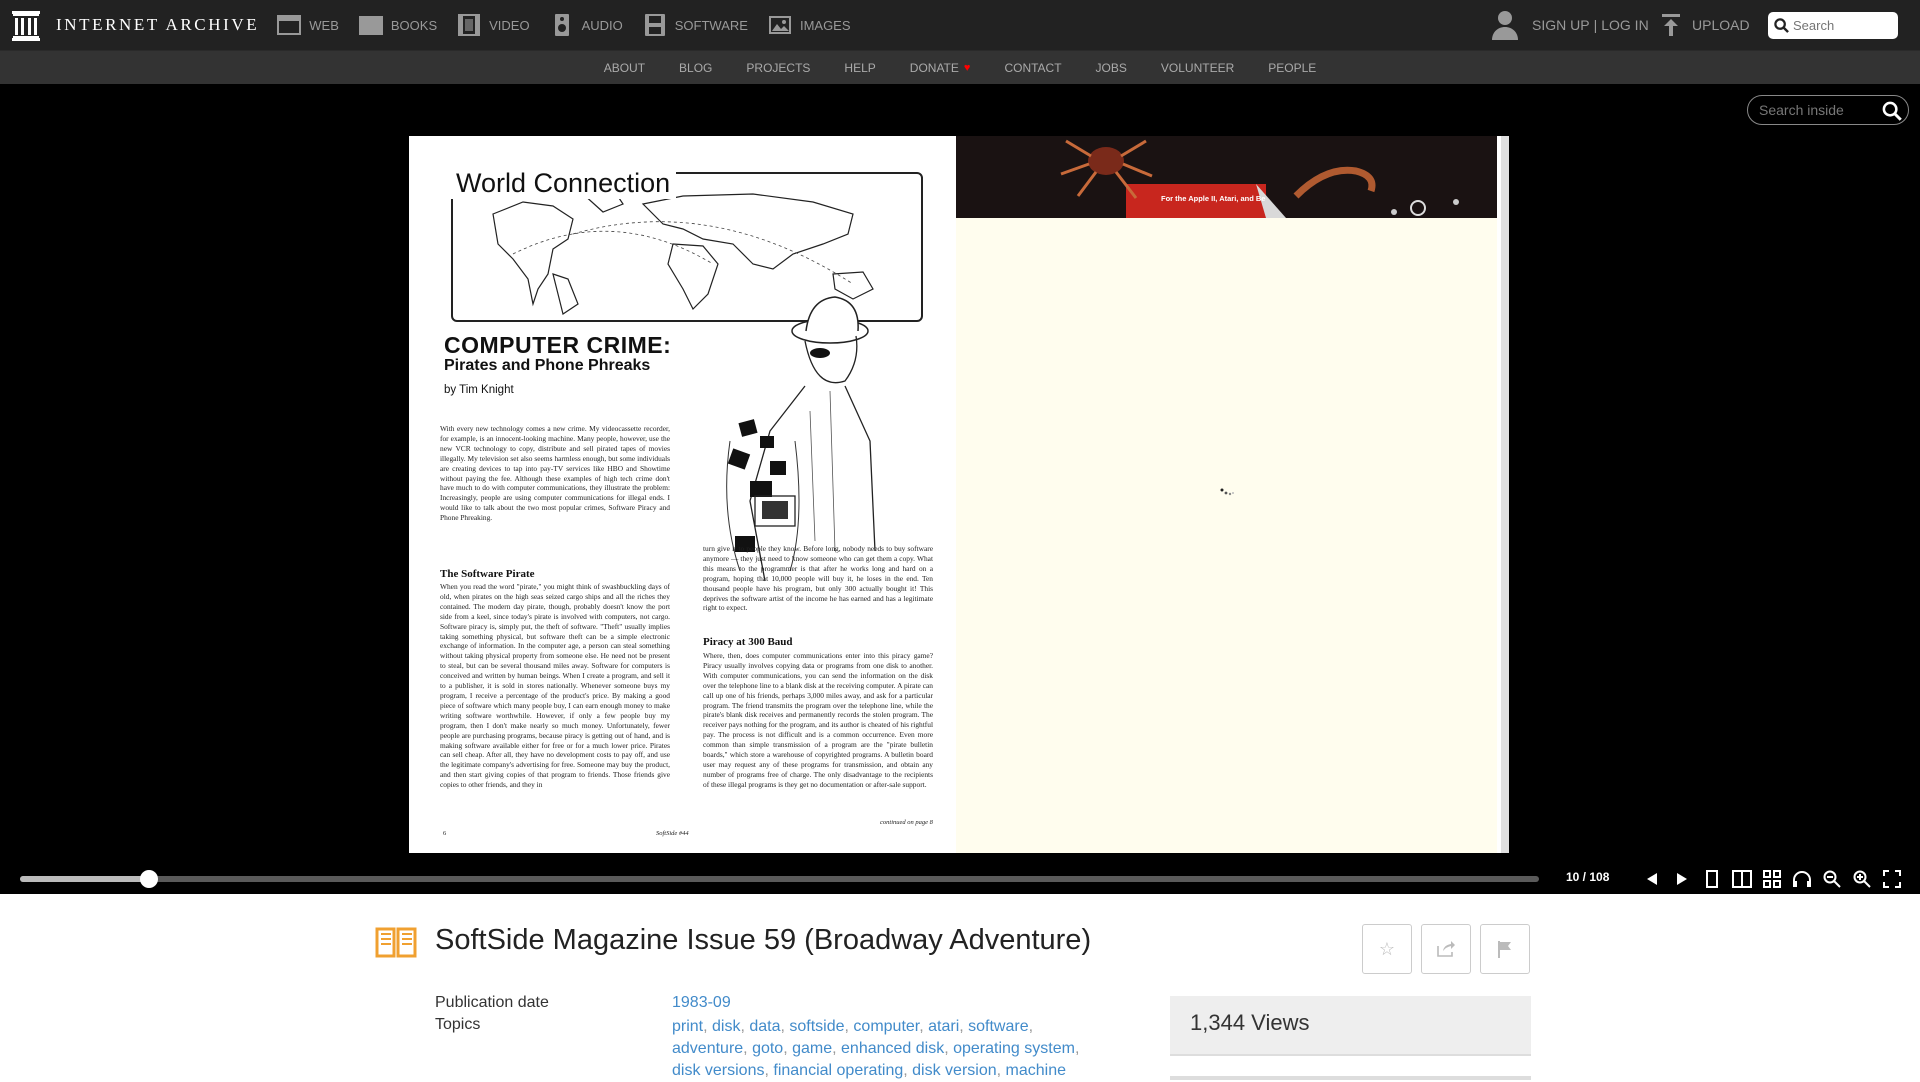 This screenshot has width=1920, height=1082. Describe the element at coordinates (1652, 879) in the screenshot. I see `prev-page-button` at that location.